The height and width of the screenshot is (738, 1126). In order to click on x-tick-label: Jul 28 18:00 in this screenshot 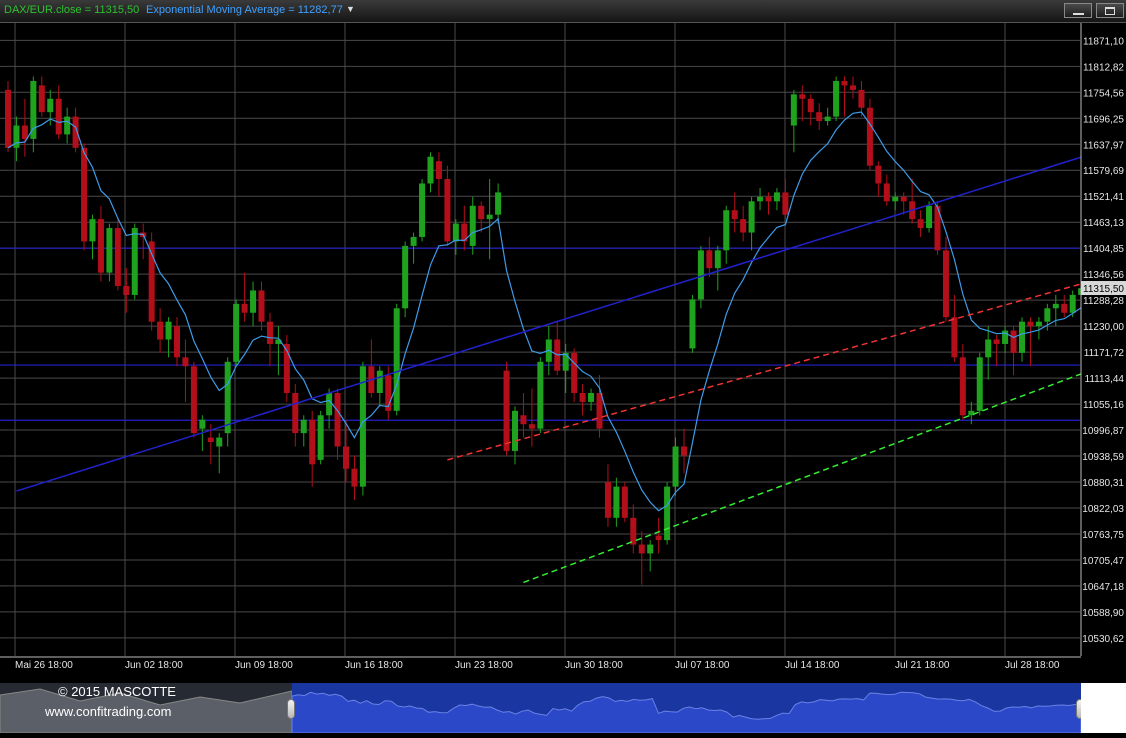, I will do `click(1032, 665)`.